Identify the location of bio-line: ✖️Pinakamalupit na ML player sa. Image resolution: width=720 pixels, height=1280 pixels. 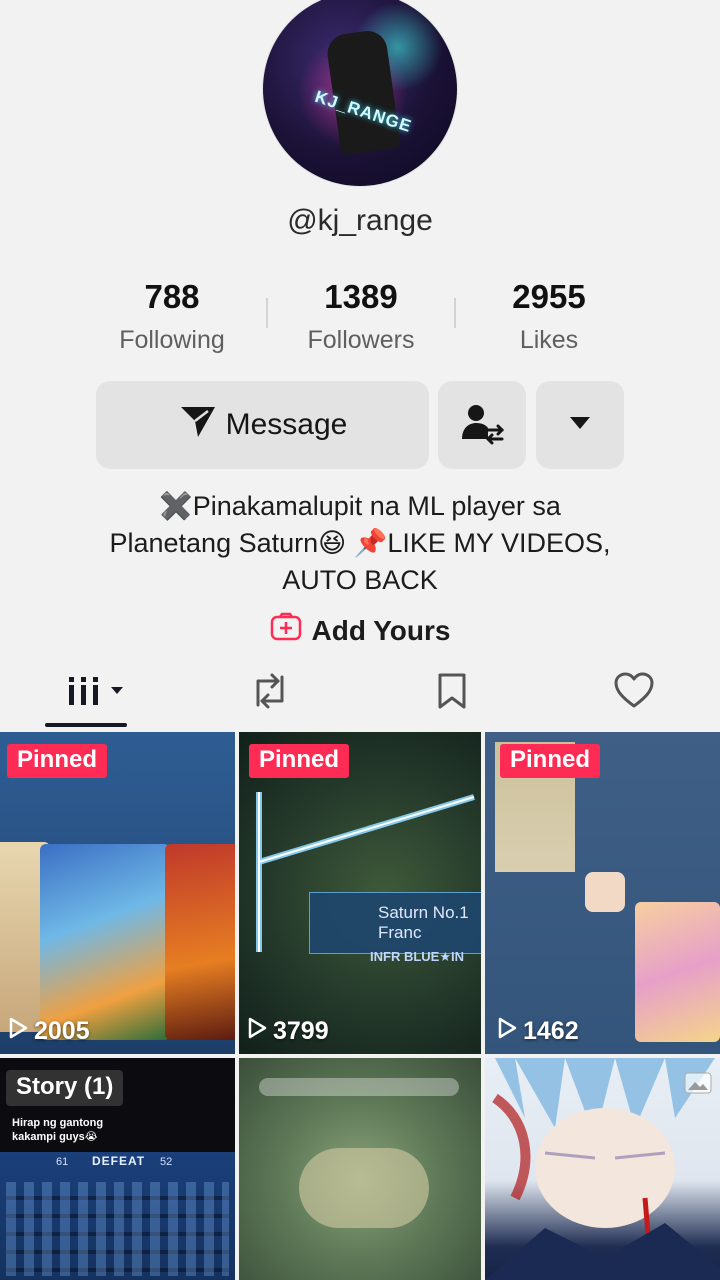
(360, 506).